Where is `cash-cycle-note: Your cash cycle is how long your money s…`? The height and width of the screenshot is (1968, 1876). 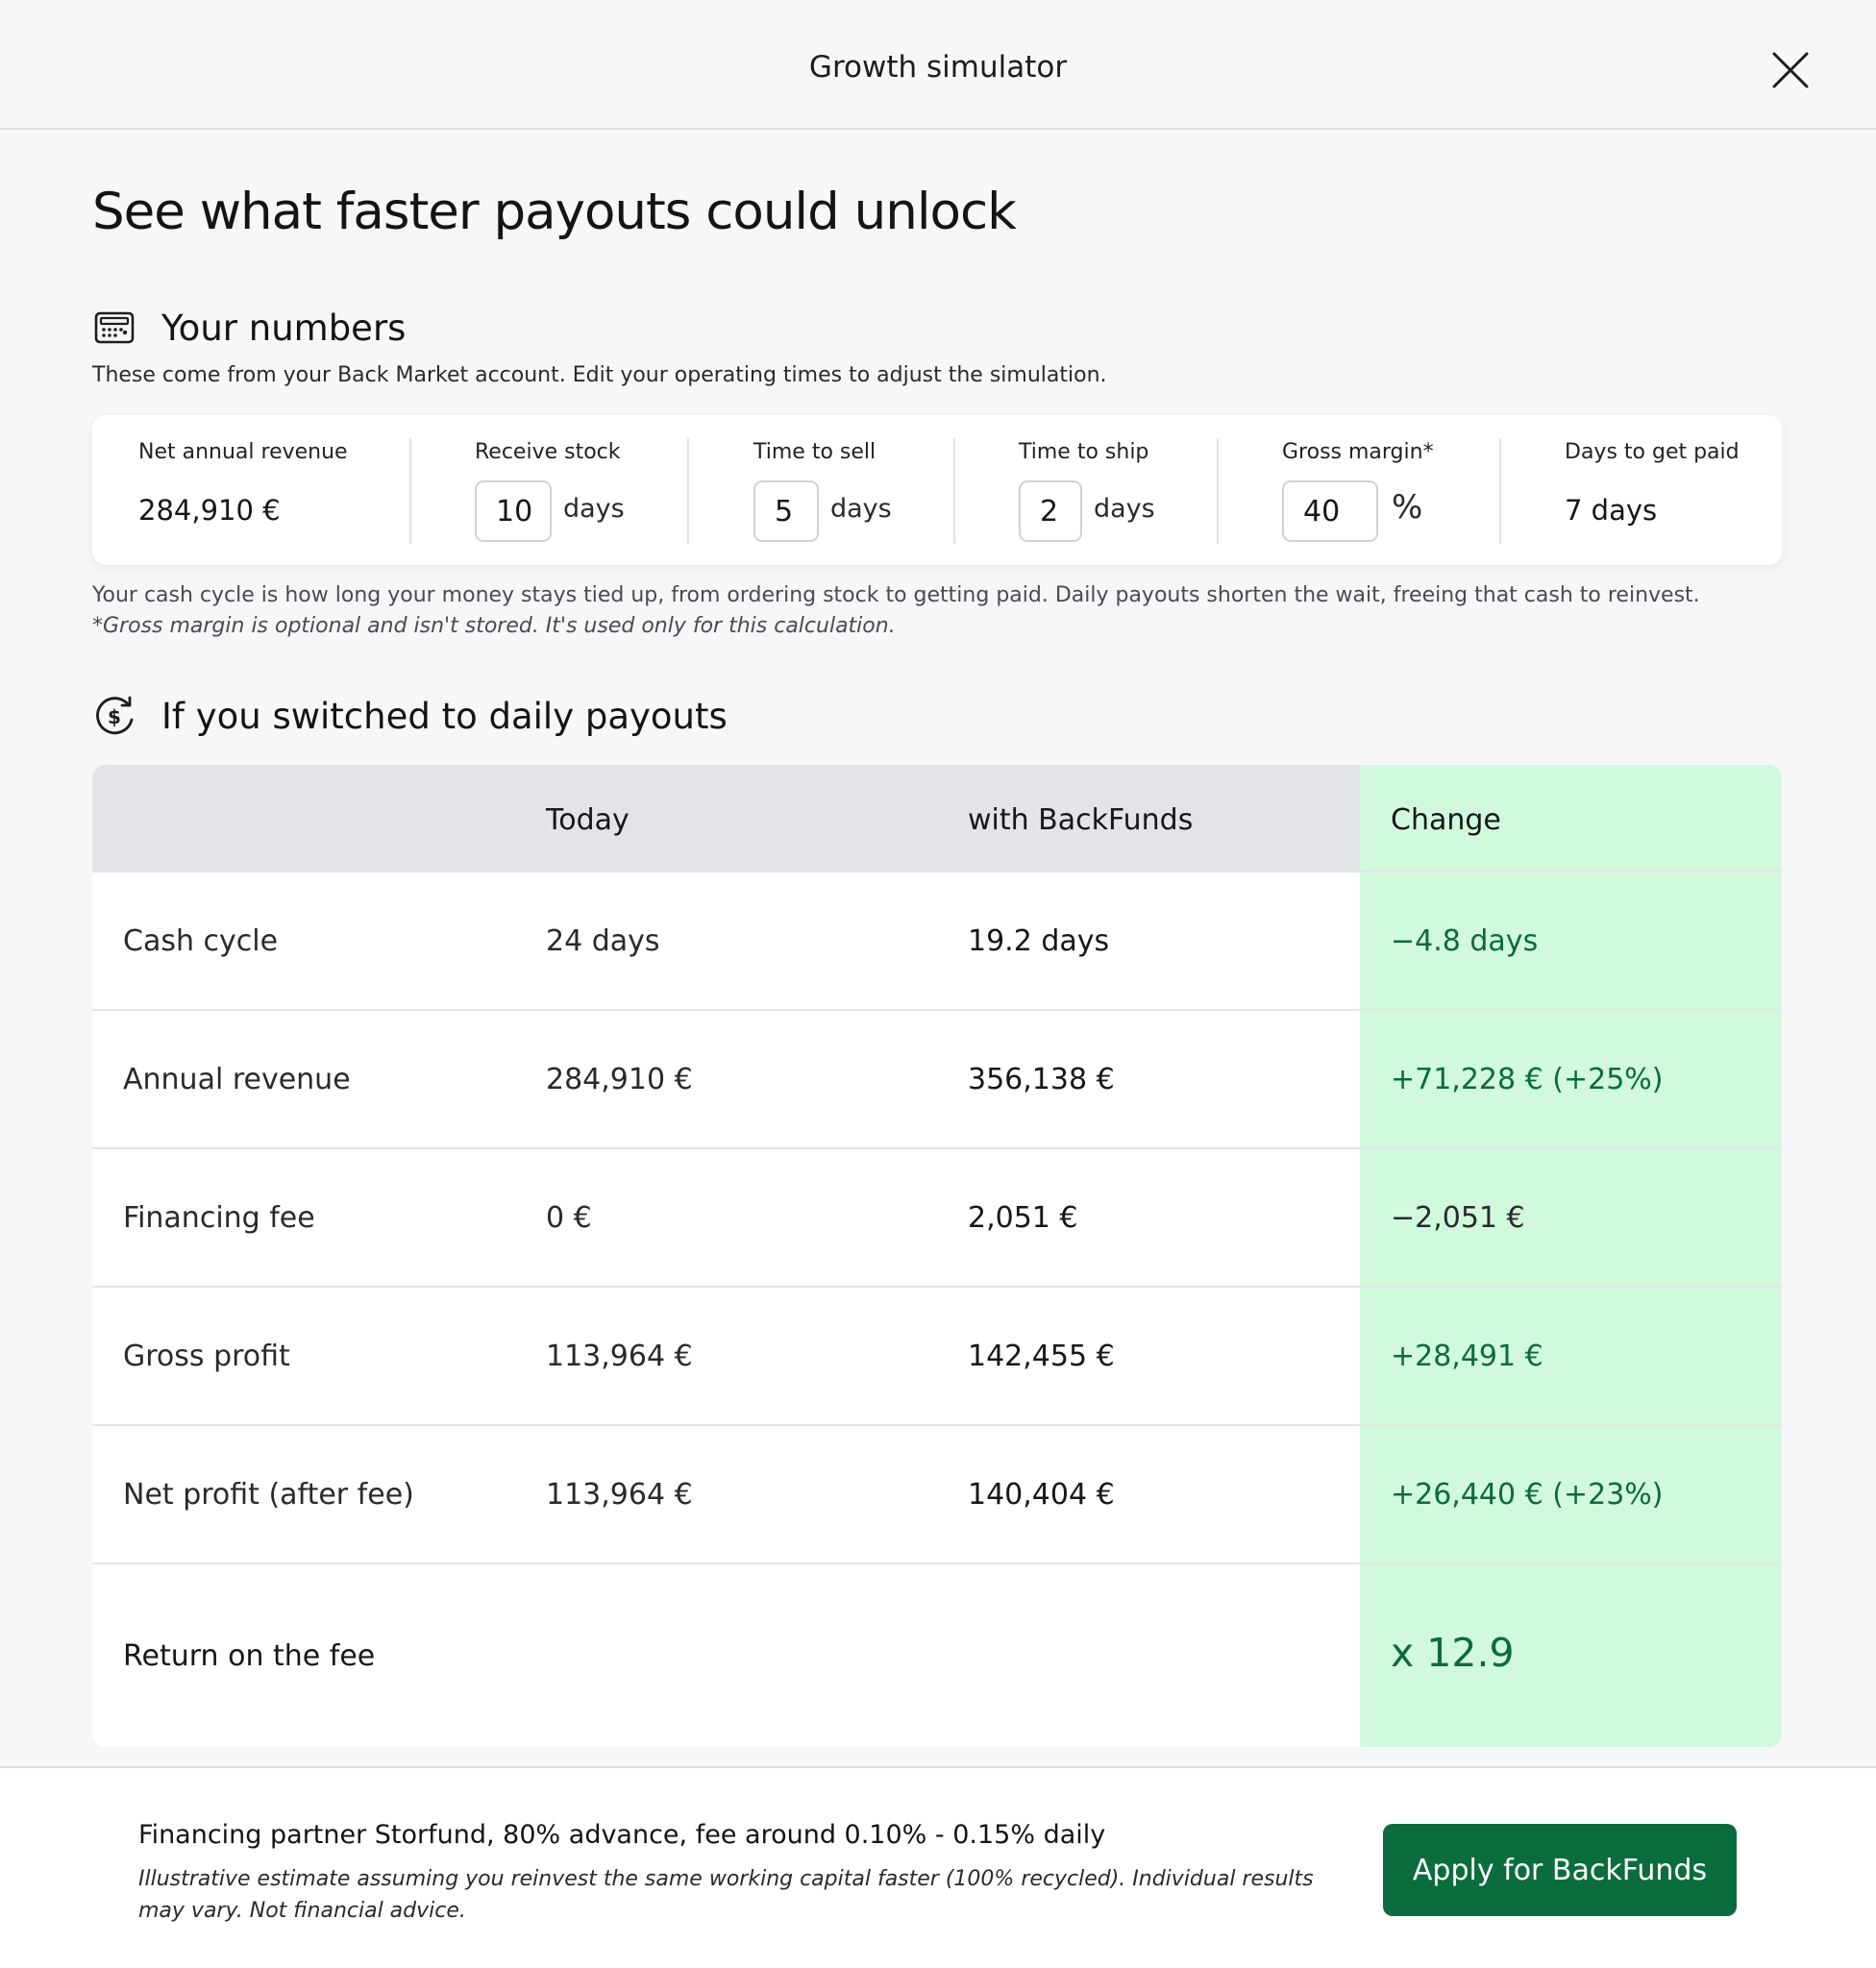
cash-cycle-note: Your cash cycle is how long your money s… is located at coordinates (896, 595).